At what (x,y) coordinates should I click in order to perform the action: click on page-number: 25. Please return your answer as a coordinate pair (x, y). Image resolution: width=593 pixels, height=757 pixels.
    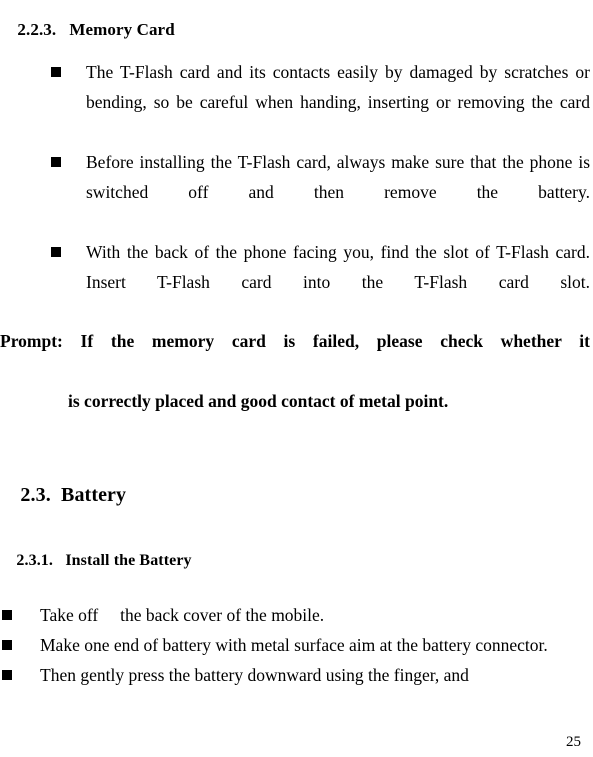
    Looking at the image, I should click on (573, 742).